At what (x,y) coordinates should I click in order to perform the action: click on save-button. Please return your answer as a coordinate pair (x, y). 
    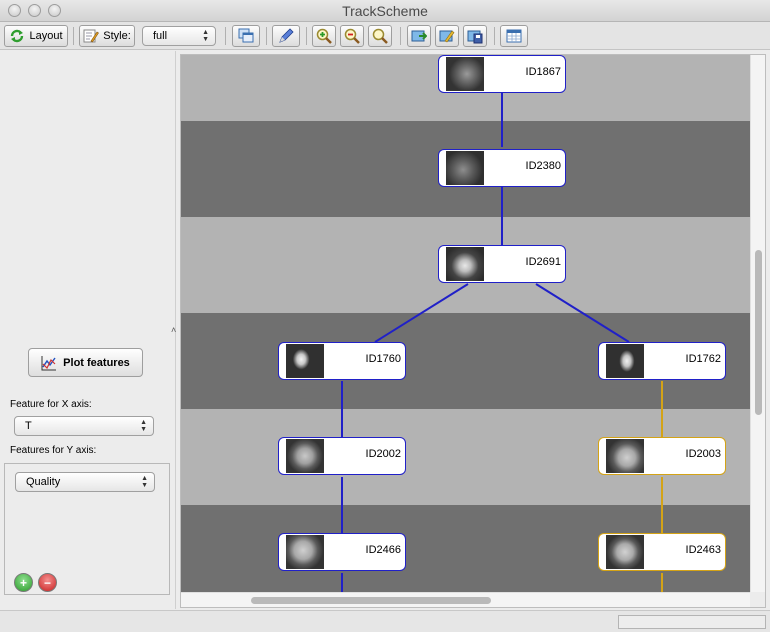
    Looking at the image, I should click on (475, 36).